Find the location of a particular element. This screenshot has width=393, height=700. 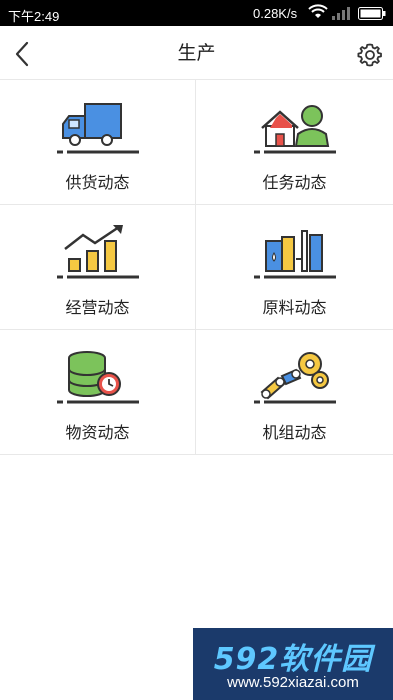

watermark-logo: 592软件园 www.592xiazai.com is located at coordinates (293, 664).